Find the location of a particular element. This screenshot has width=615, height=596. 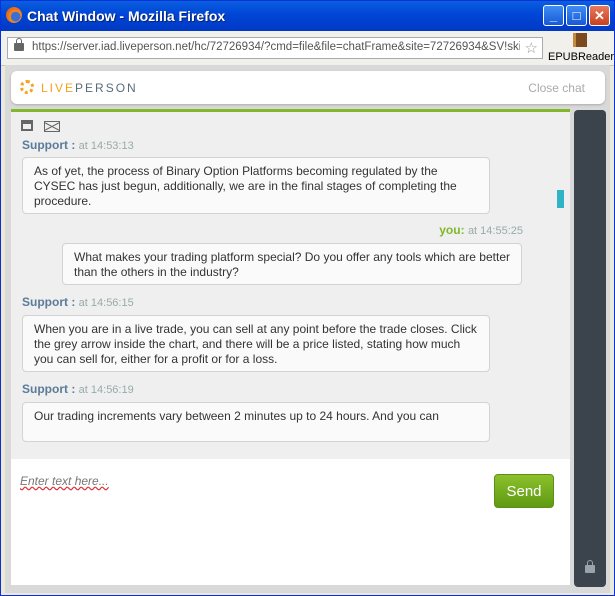

timestamp: at 14:53:13 is located at coordinates (106, 146).